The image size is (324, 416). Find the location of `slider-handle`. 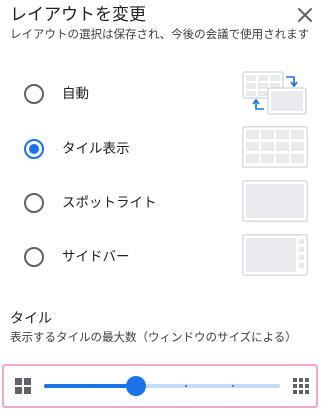

slider-handle is located at coordinates (136, 386).